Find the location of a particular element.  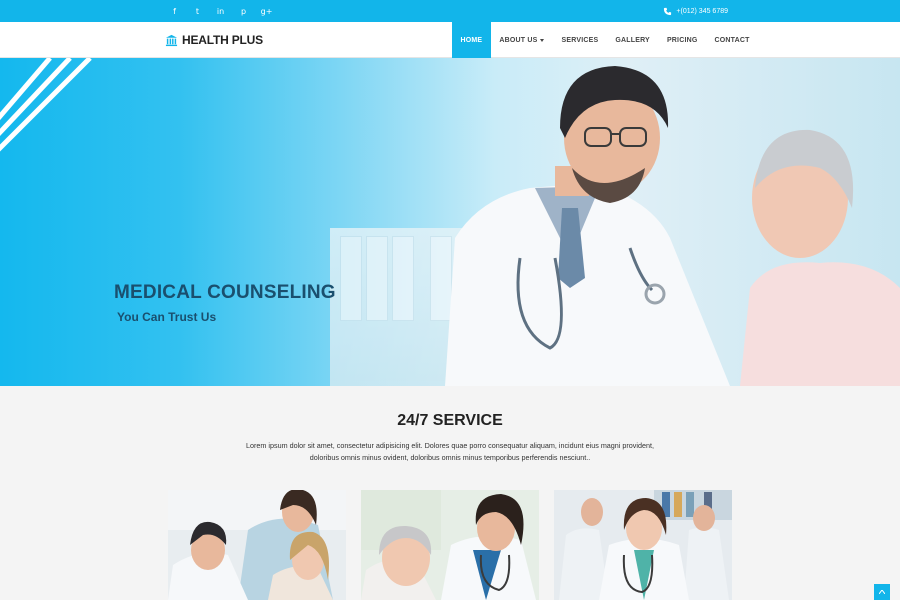

scroll-to-top-button is located at coordinates (882, 592).